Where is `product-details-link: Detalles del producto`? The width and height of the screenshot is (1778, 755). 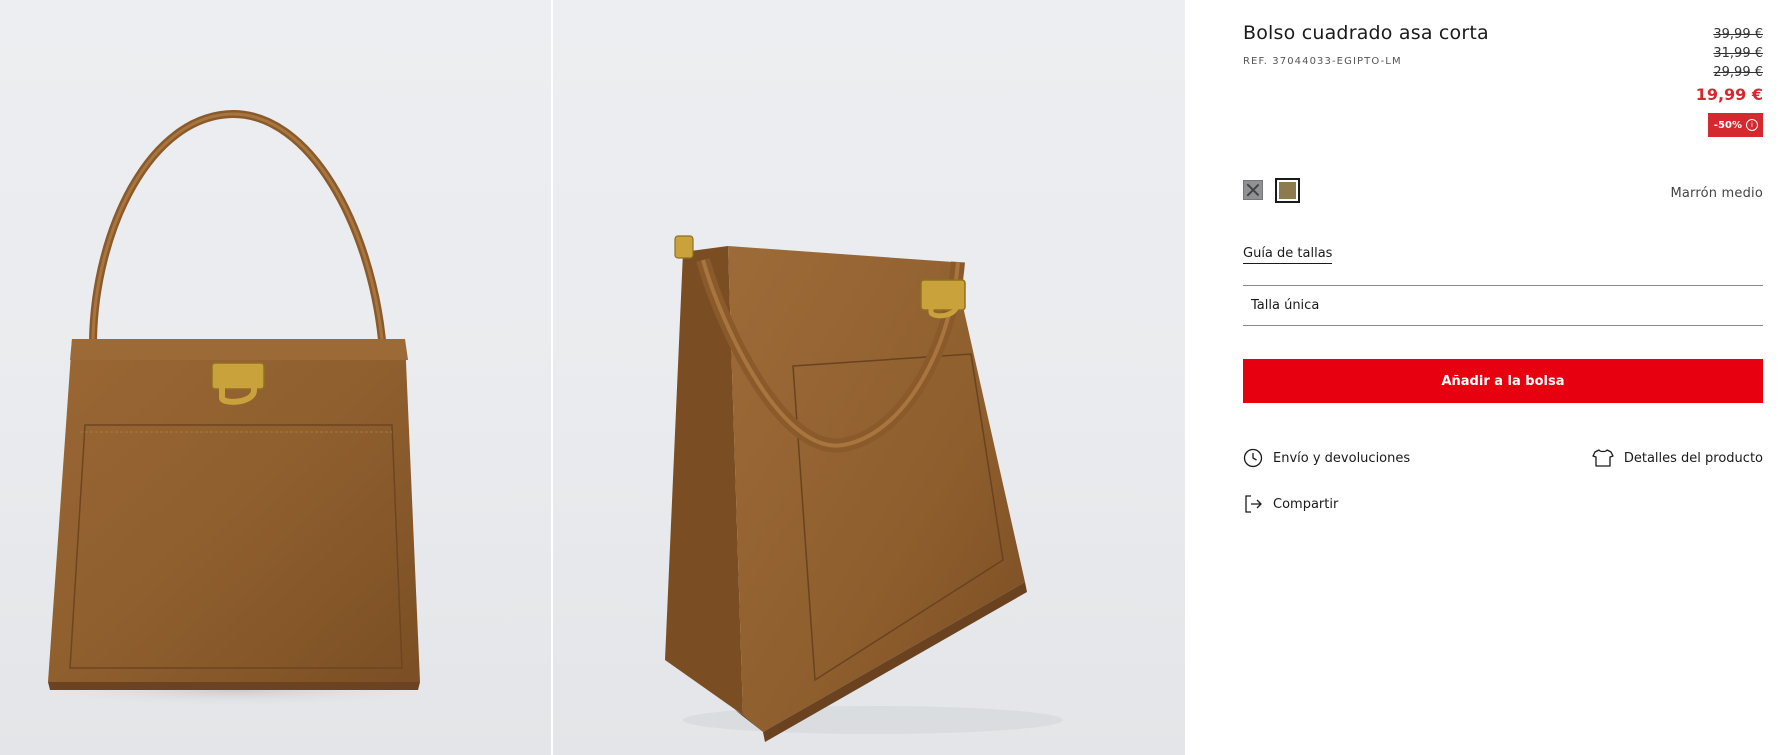
product-details-link: Detalles del producto is located at coordinates (1677, 458).